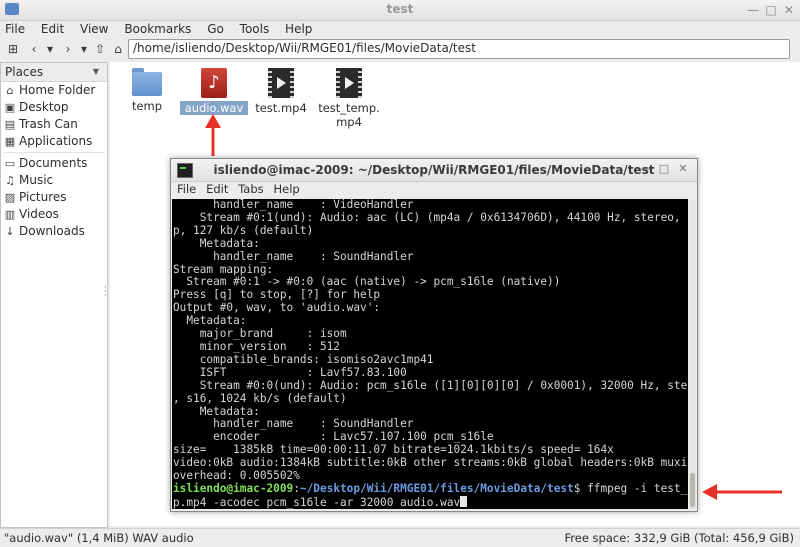  What do you see at coordinates (157, 29) in the screenshot?
I see `menu-bookmarks: Bookmarks` at bounding box center [157, 29].